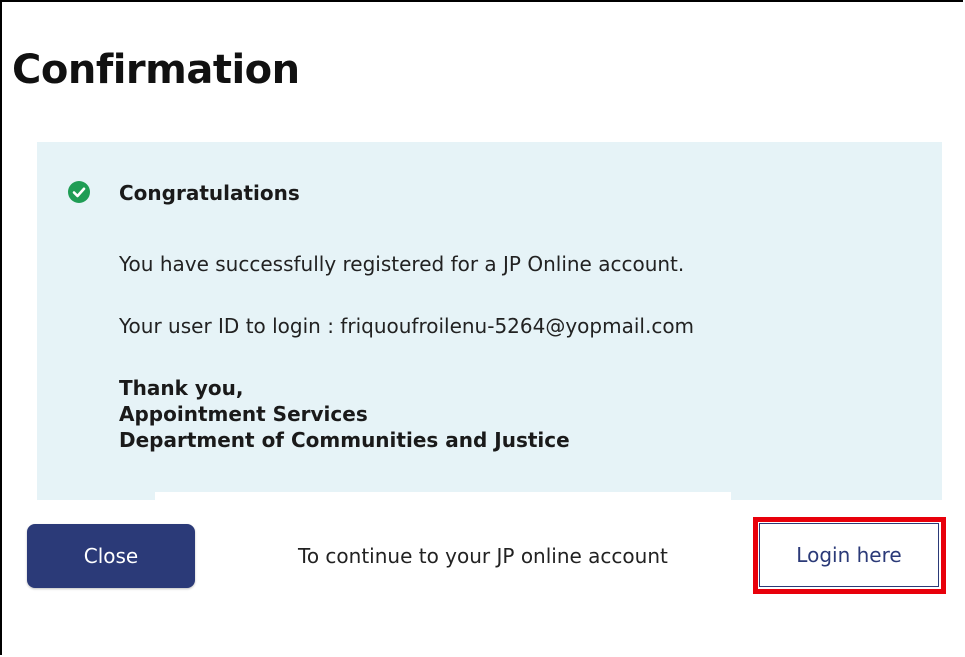 This screenshot has height=657, width=965. Describe the element at coordinates (849, 555) in the screenshot. I see `login-here-button: Login here` at that location.